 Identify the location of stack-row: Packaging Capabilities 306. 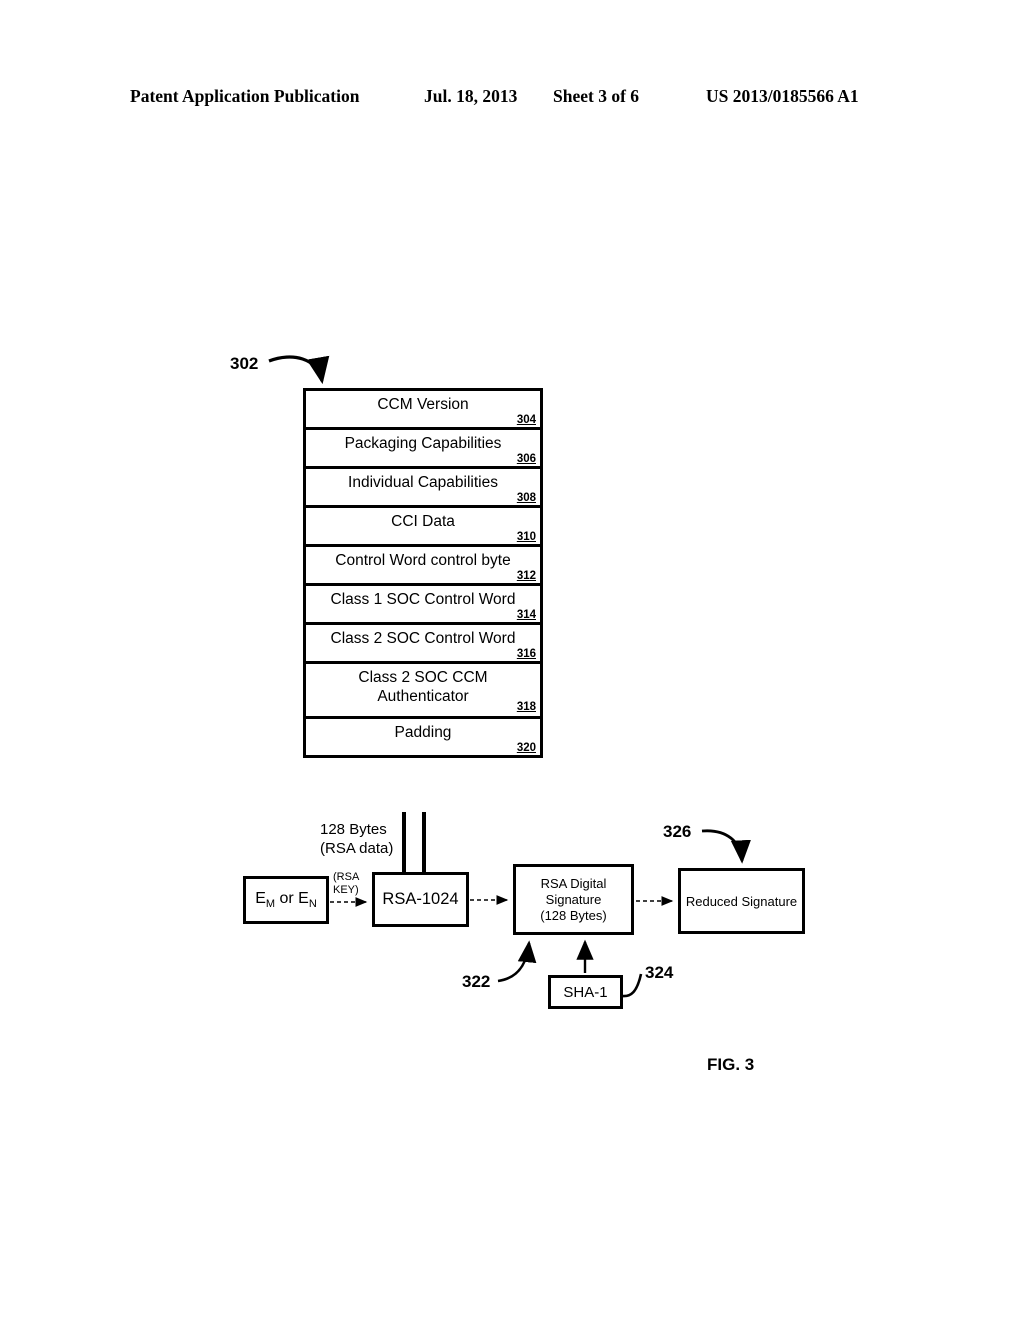
(423, 449).